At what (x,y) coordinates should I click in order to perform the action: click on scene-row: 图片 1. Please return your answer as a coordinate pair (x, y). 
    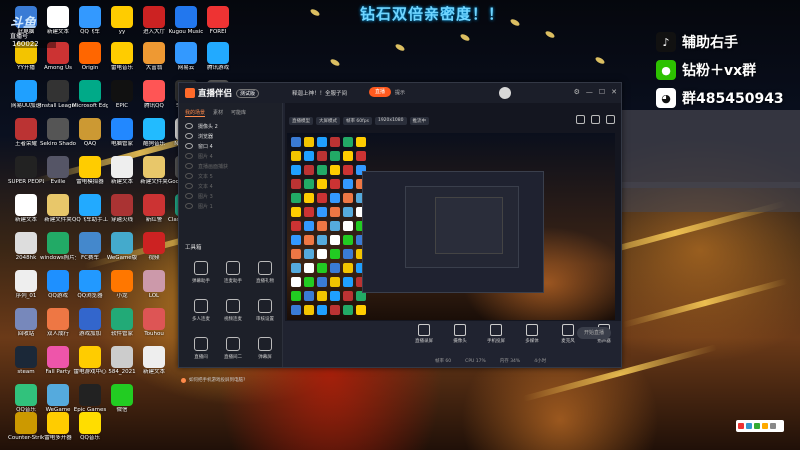
    Looking at the image, I should click on (230, 206).